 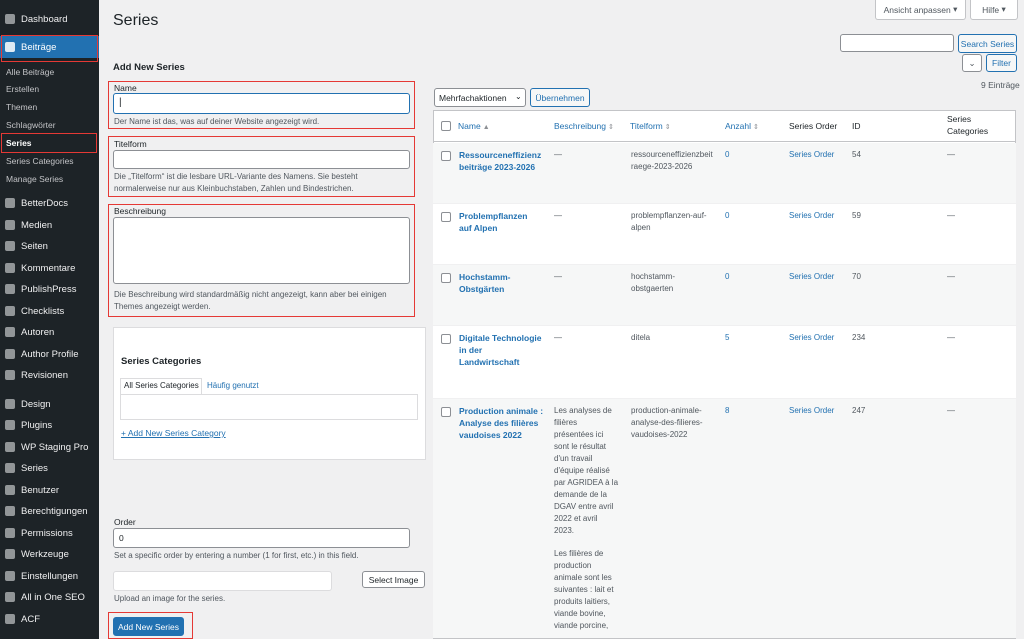 What do you see at coordinates (727, 338) in the screenshot?
I see `row-count: 5` at bounding box center [727, 338].